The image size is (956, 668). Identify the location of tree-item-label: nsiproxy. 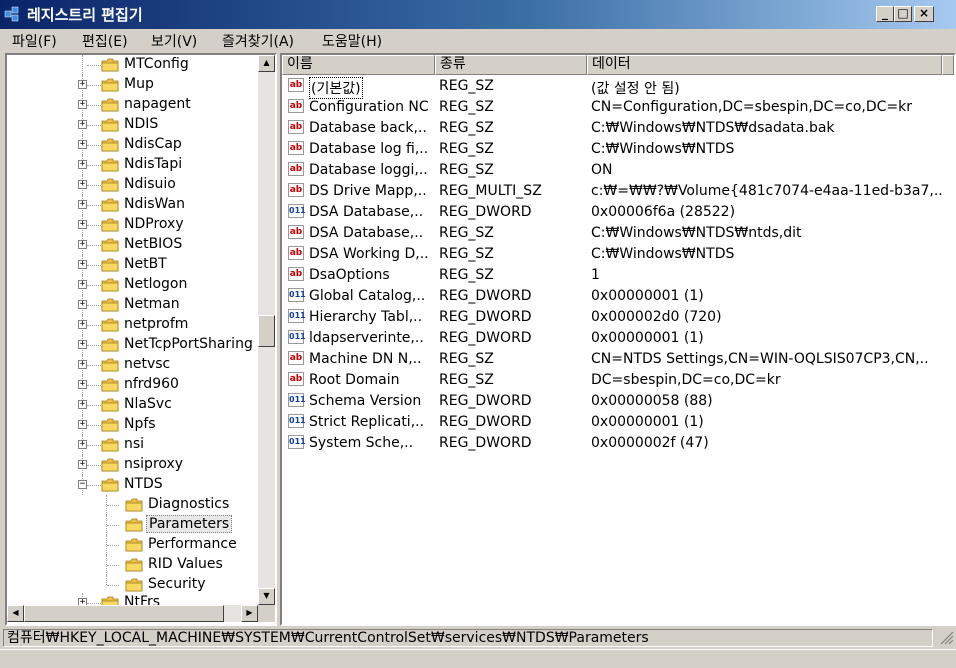
(154, 464).